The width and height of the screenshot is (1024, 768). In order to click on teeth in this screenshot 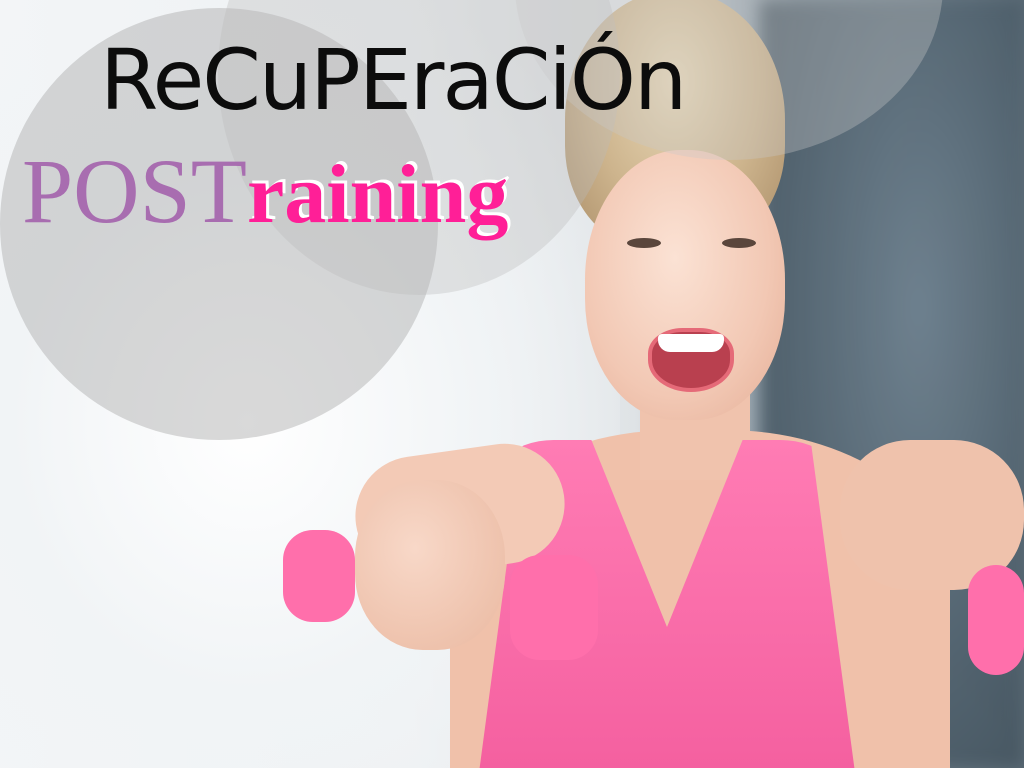, I will do `click(691, 343)`.